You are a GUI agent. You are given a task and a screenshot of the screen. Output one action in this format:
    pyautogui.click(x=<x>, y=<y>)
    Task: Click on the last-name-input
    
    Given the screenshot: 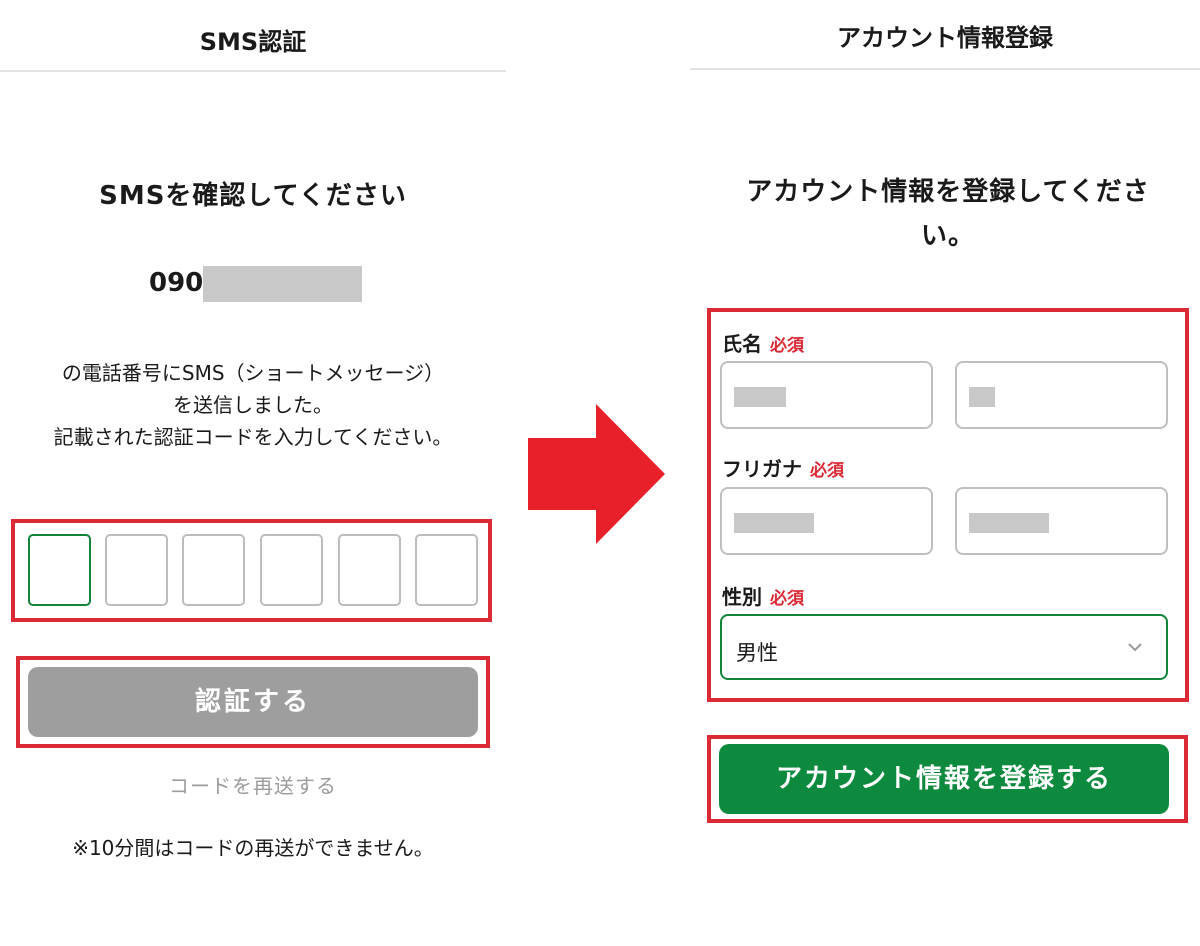 What is the action you would take?
    pyautogui.click(x=826, y=395)
    